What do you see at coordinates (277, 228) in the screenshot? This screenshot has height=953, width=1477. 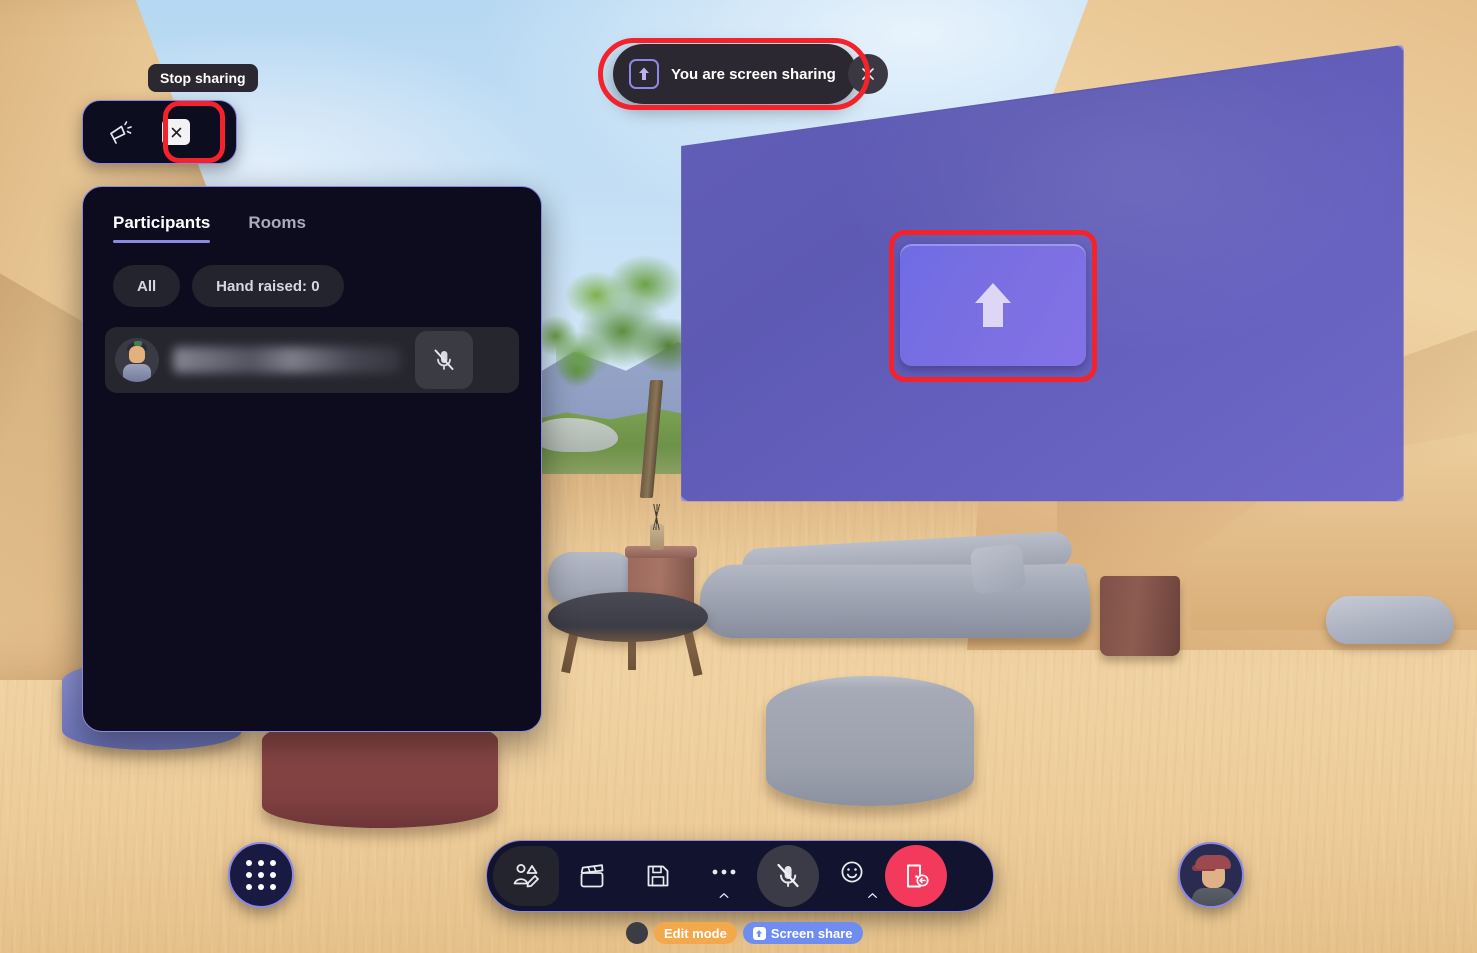 I see `tab-rooms: Rooms` at bounding box center [277, 228].